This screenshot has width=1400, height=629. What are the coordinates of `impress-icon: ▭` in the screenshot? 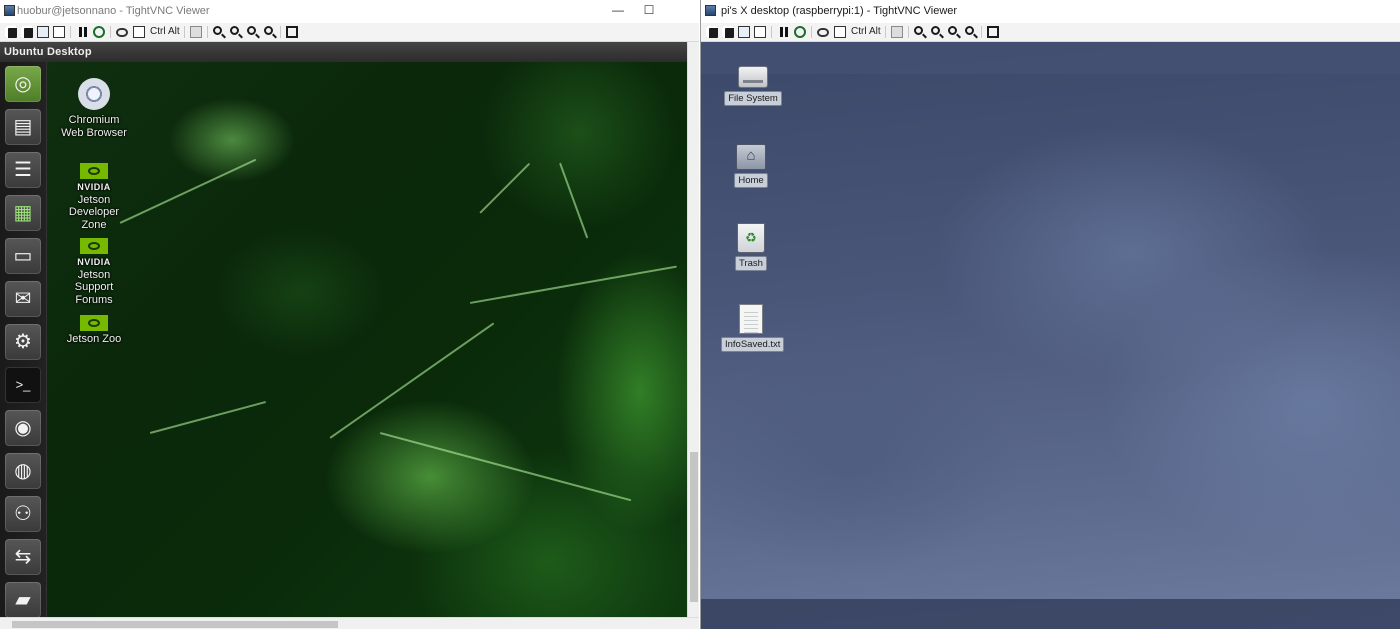 It's located at (23, 256).